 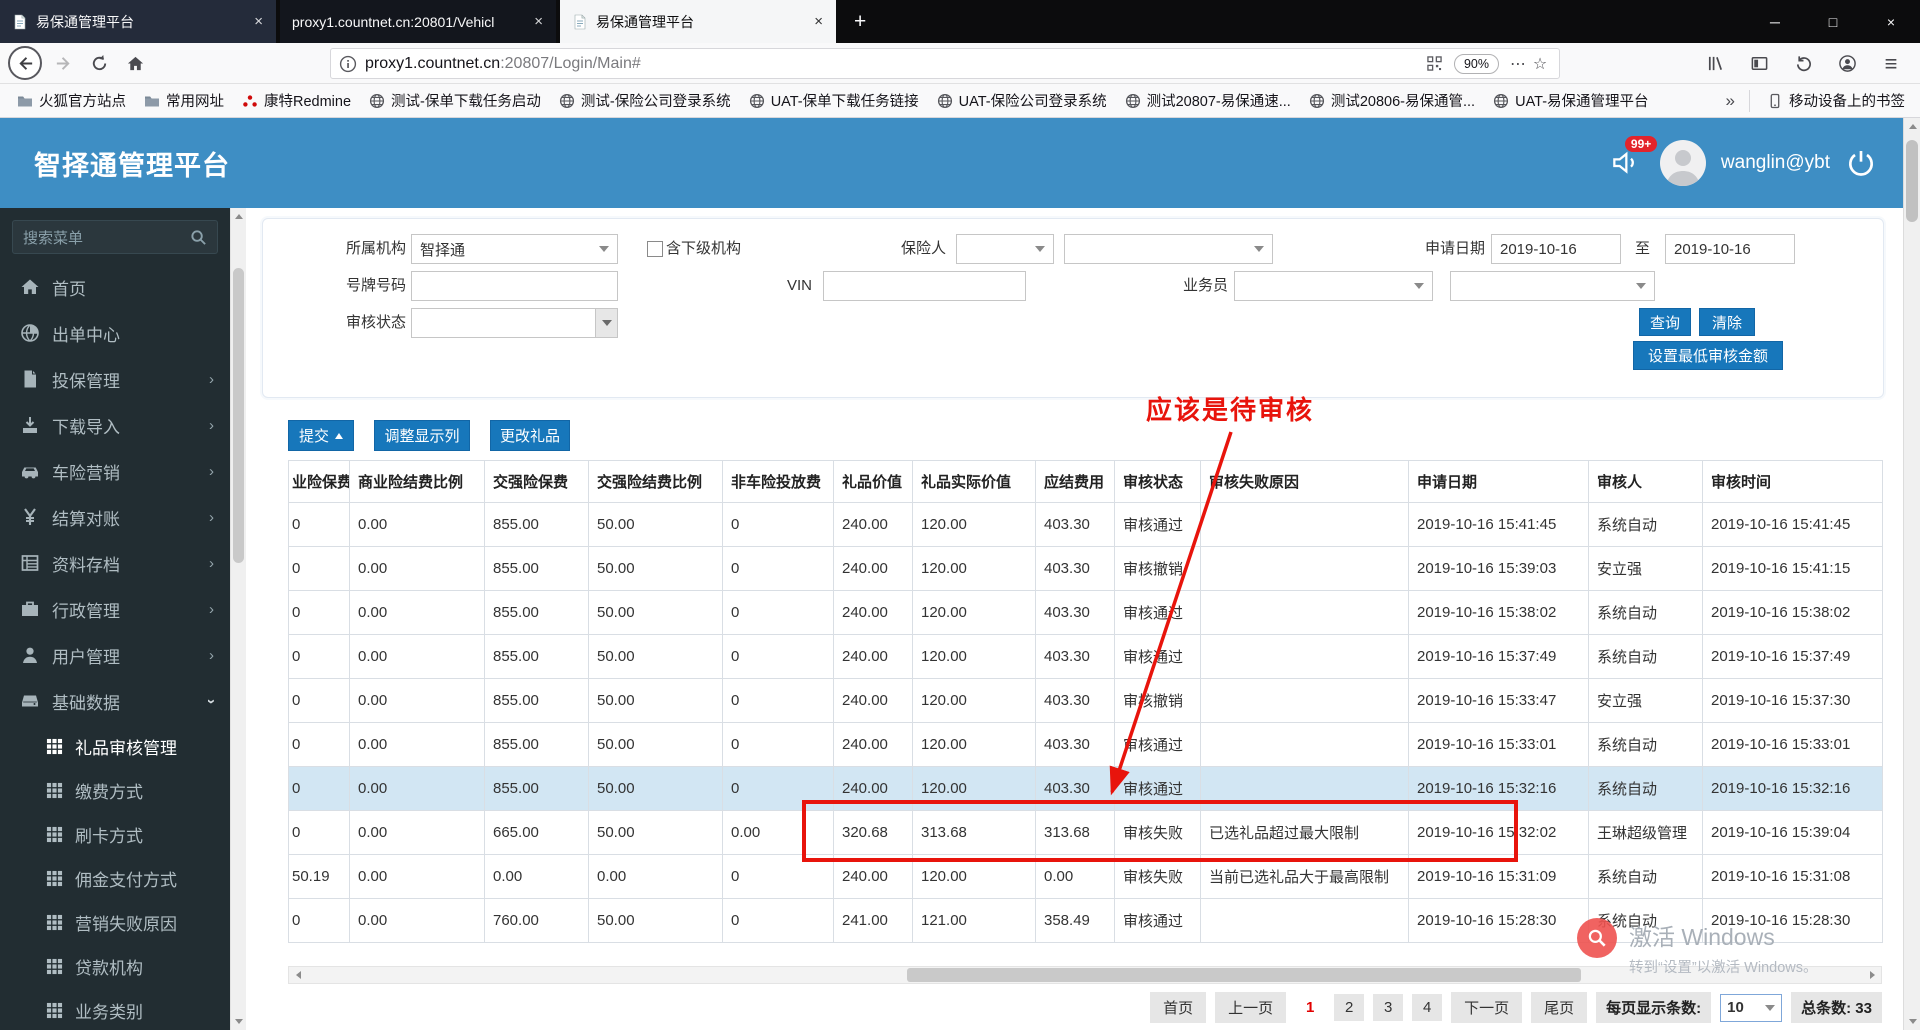 I want to click on change-gift-button: 更改礼品, so click(x=530, y=435).